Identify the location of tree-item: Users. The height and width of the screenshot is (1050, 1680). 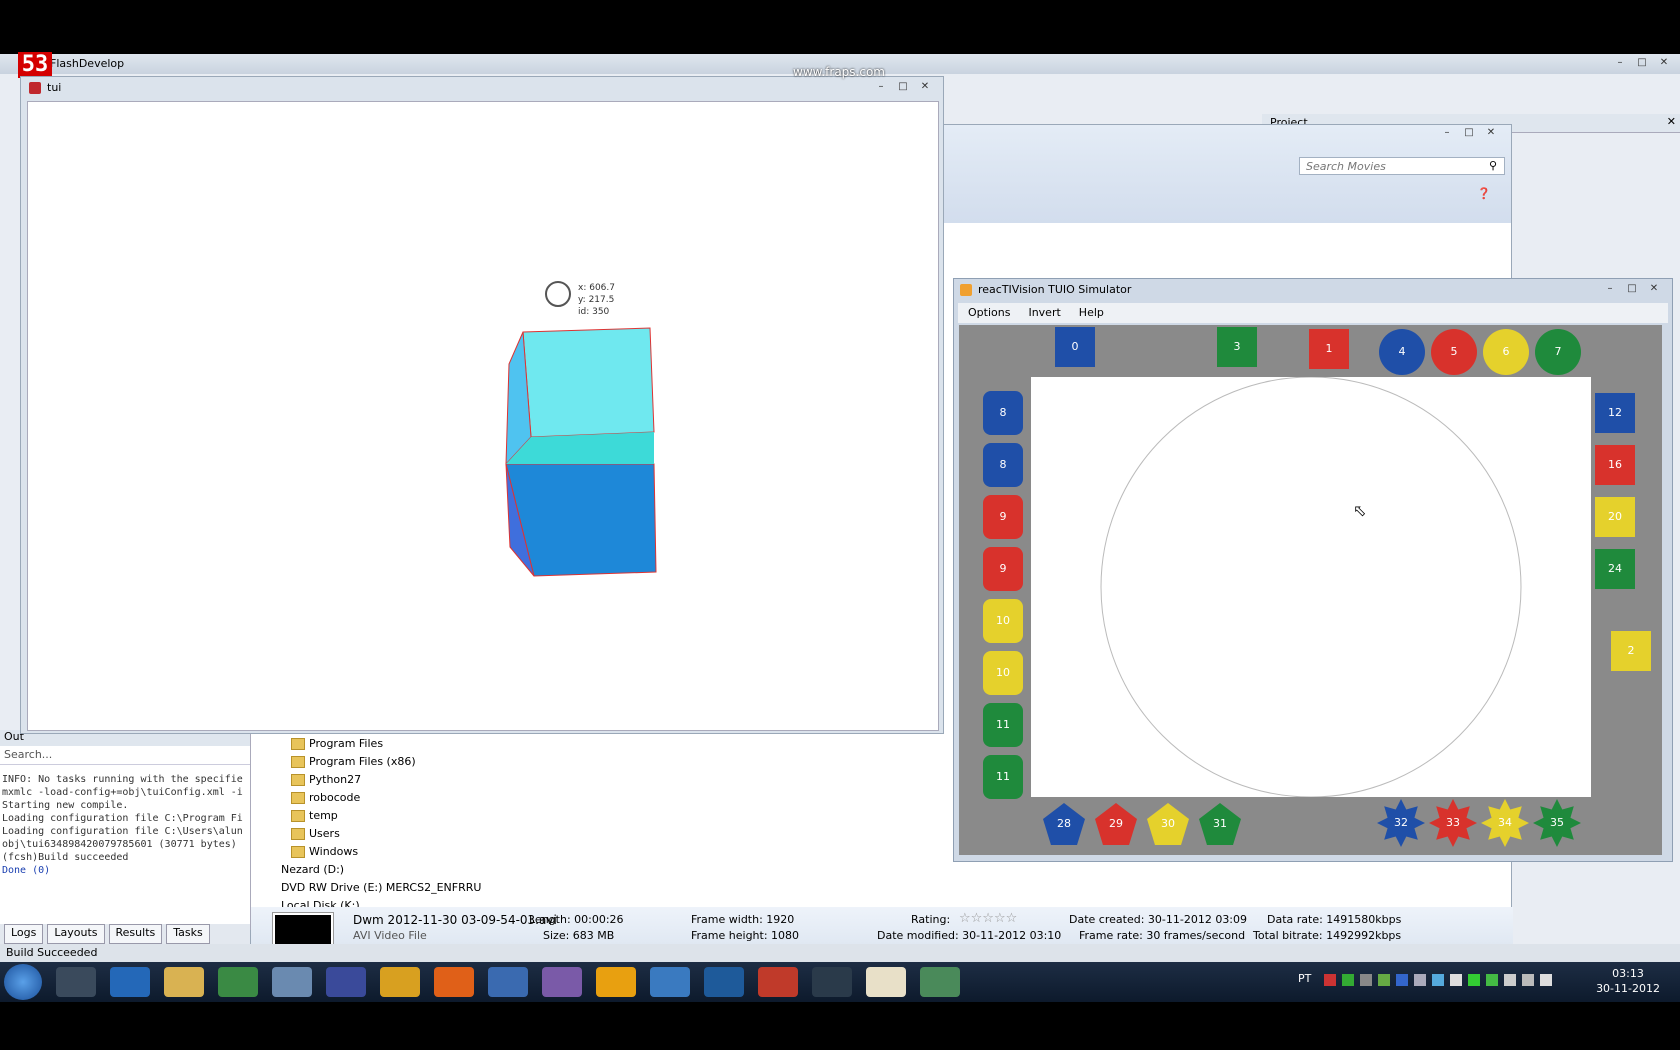
(416, 834).